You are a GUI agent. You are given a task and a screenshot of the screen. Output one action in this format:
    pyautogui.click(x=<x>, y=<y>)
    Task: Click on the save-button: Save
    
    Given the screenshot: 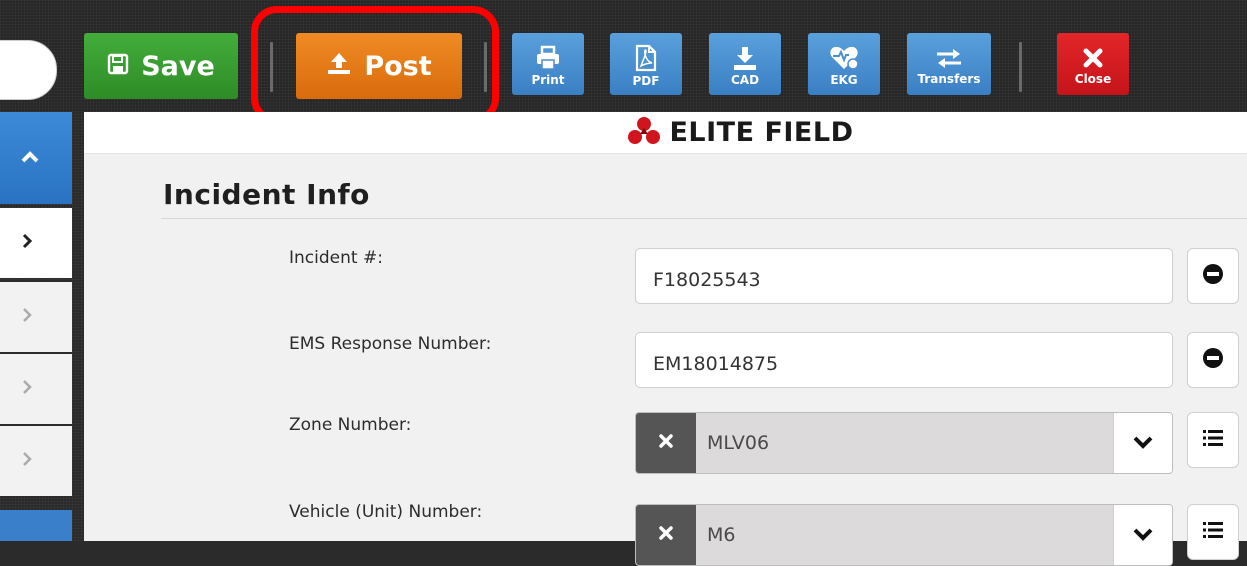 What is the action you would take?
    pyautogui.click(x=161, y=66)
    